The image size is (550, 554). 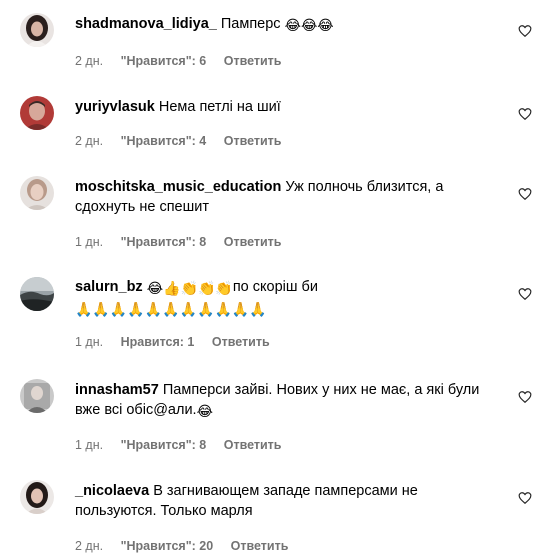 I want to click on comment-username: salurn_bz, so click(x=109, y=287).